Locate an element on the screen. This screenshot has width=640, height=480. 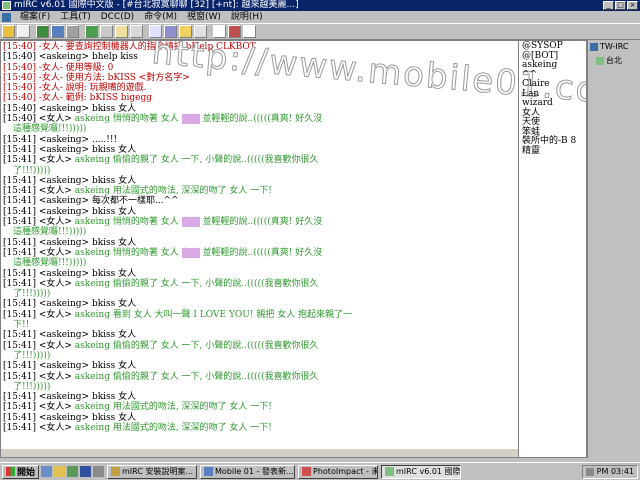
chat-text: [15:41] <askeing> 每次都不一樣耶...^^ is located at coordinates (91, 201).